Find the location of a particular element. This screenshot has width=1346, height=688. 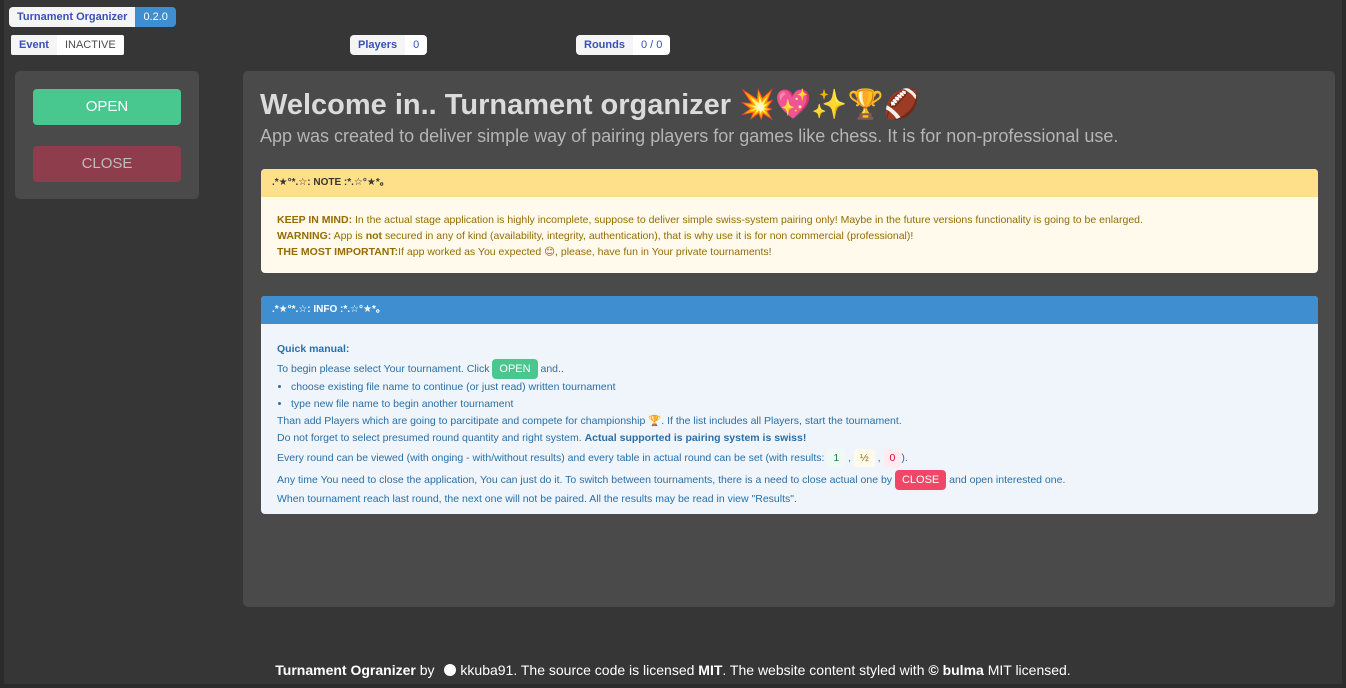

footer-author-link: kkuba91 is located at coordinates (486, 670).